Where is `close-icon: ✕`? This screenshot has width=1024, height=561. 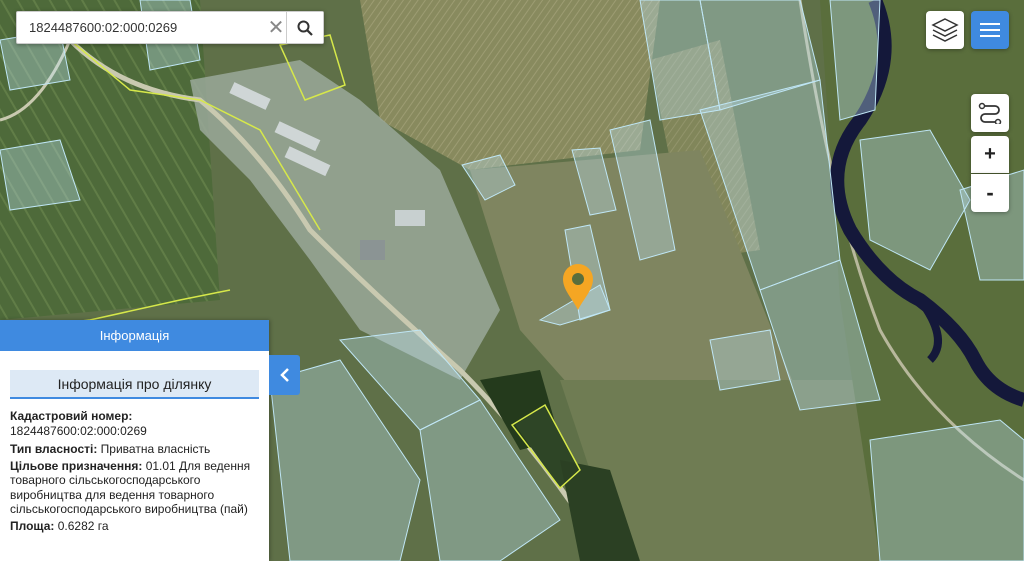 close-icon: ✕ is located at coordinates (276, 27).